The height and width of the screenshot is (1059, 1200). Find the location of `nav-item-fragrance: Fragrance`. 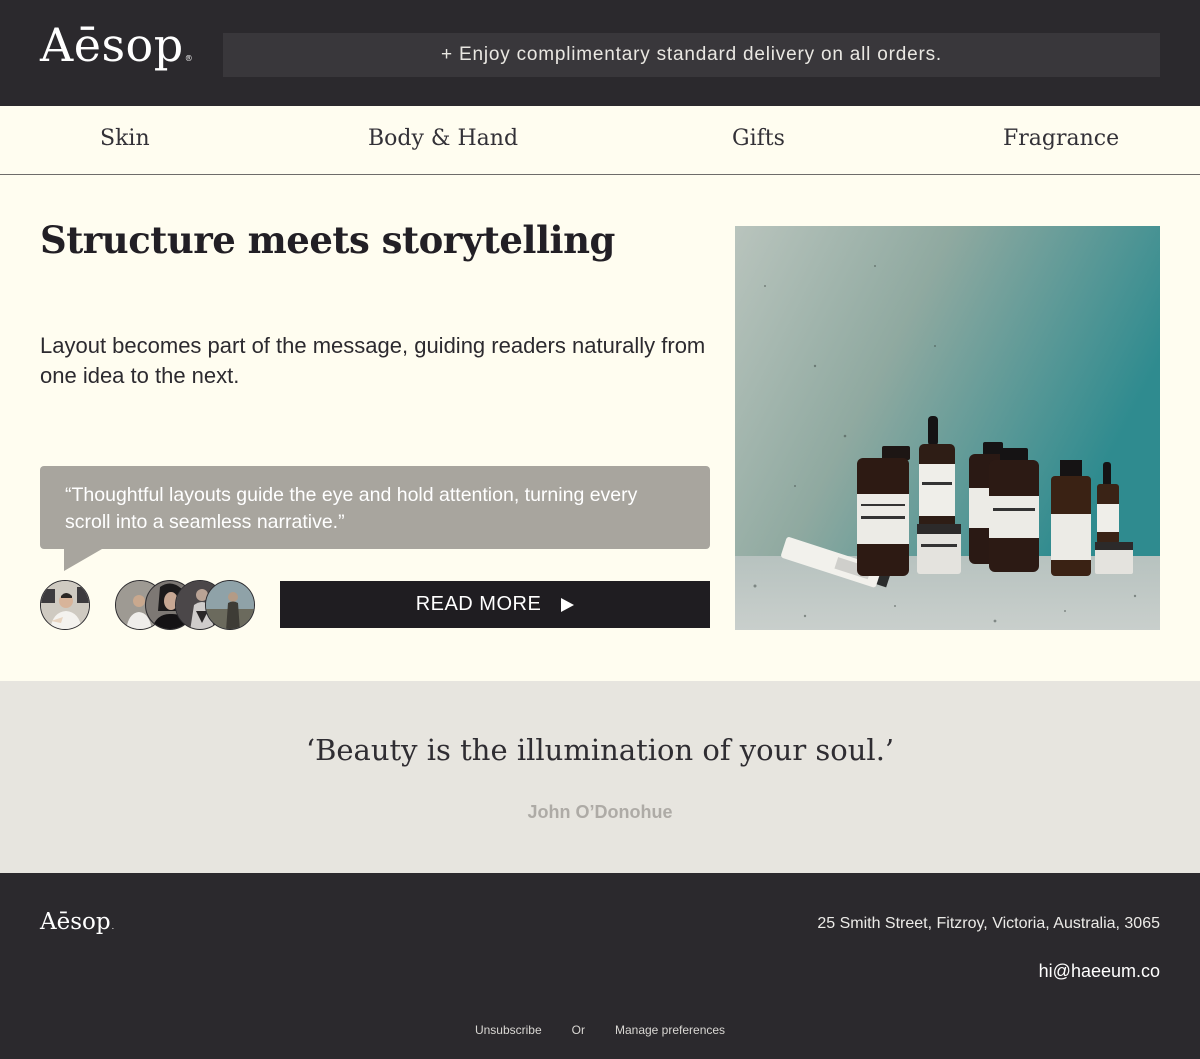

nav-item-fragrance: Fragrance is located at coordinates (1061, 138).